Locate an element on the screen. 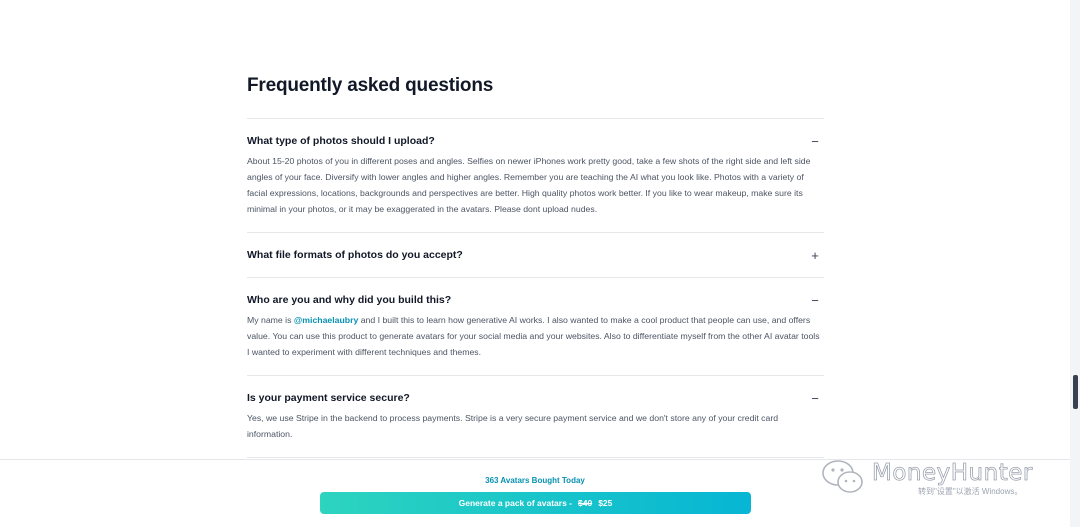  scrollbar-thumb is located at coordinates (1075, 392).